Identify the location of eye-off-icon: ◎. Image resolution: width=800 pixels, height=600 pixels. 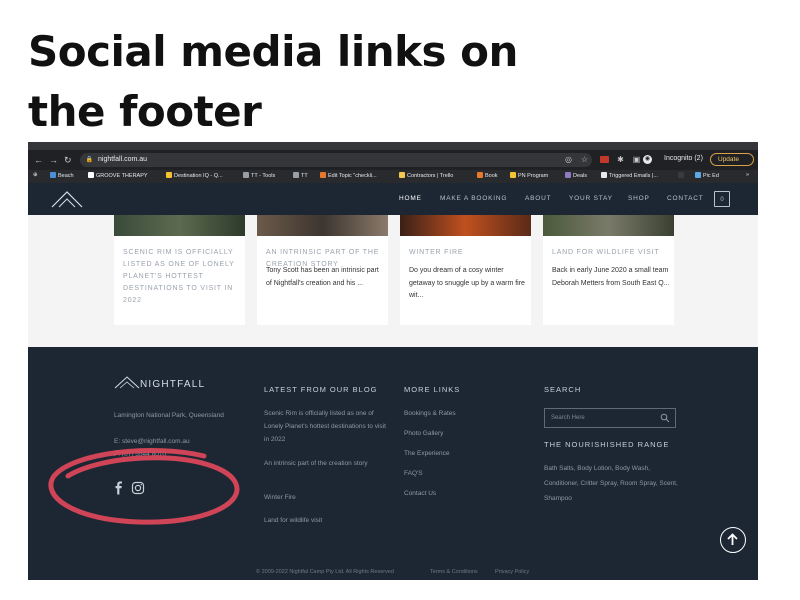
(568, 159).